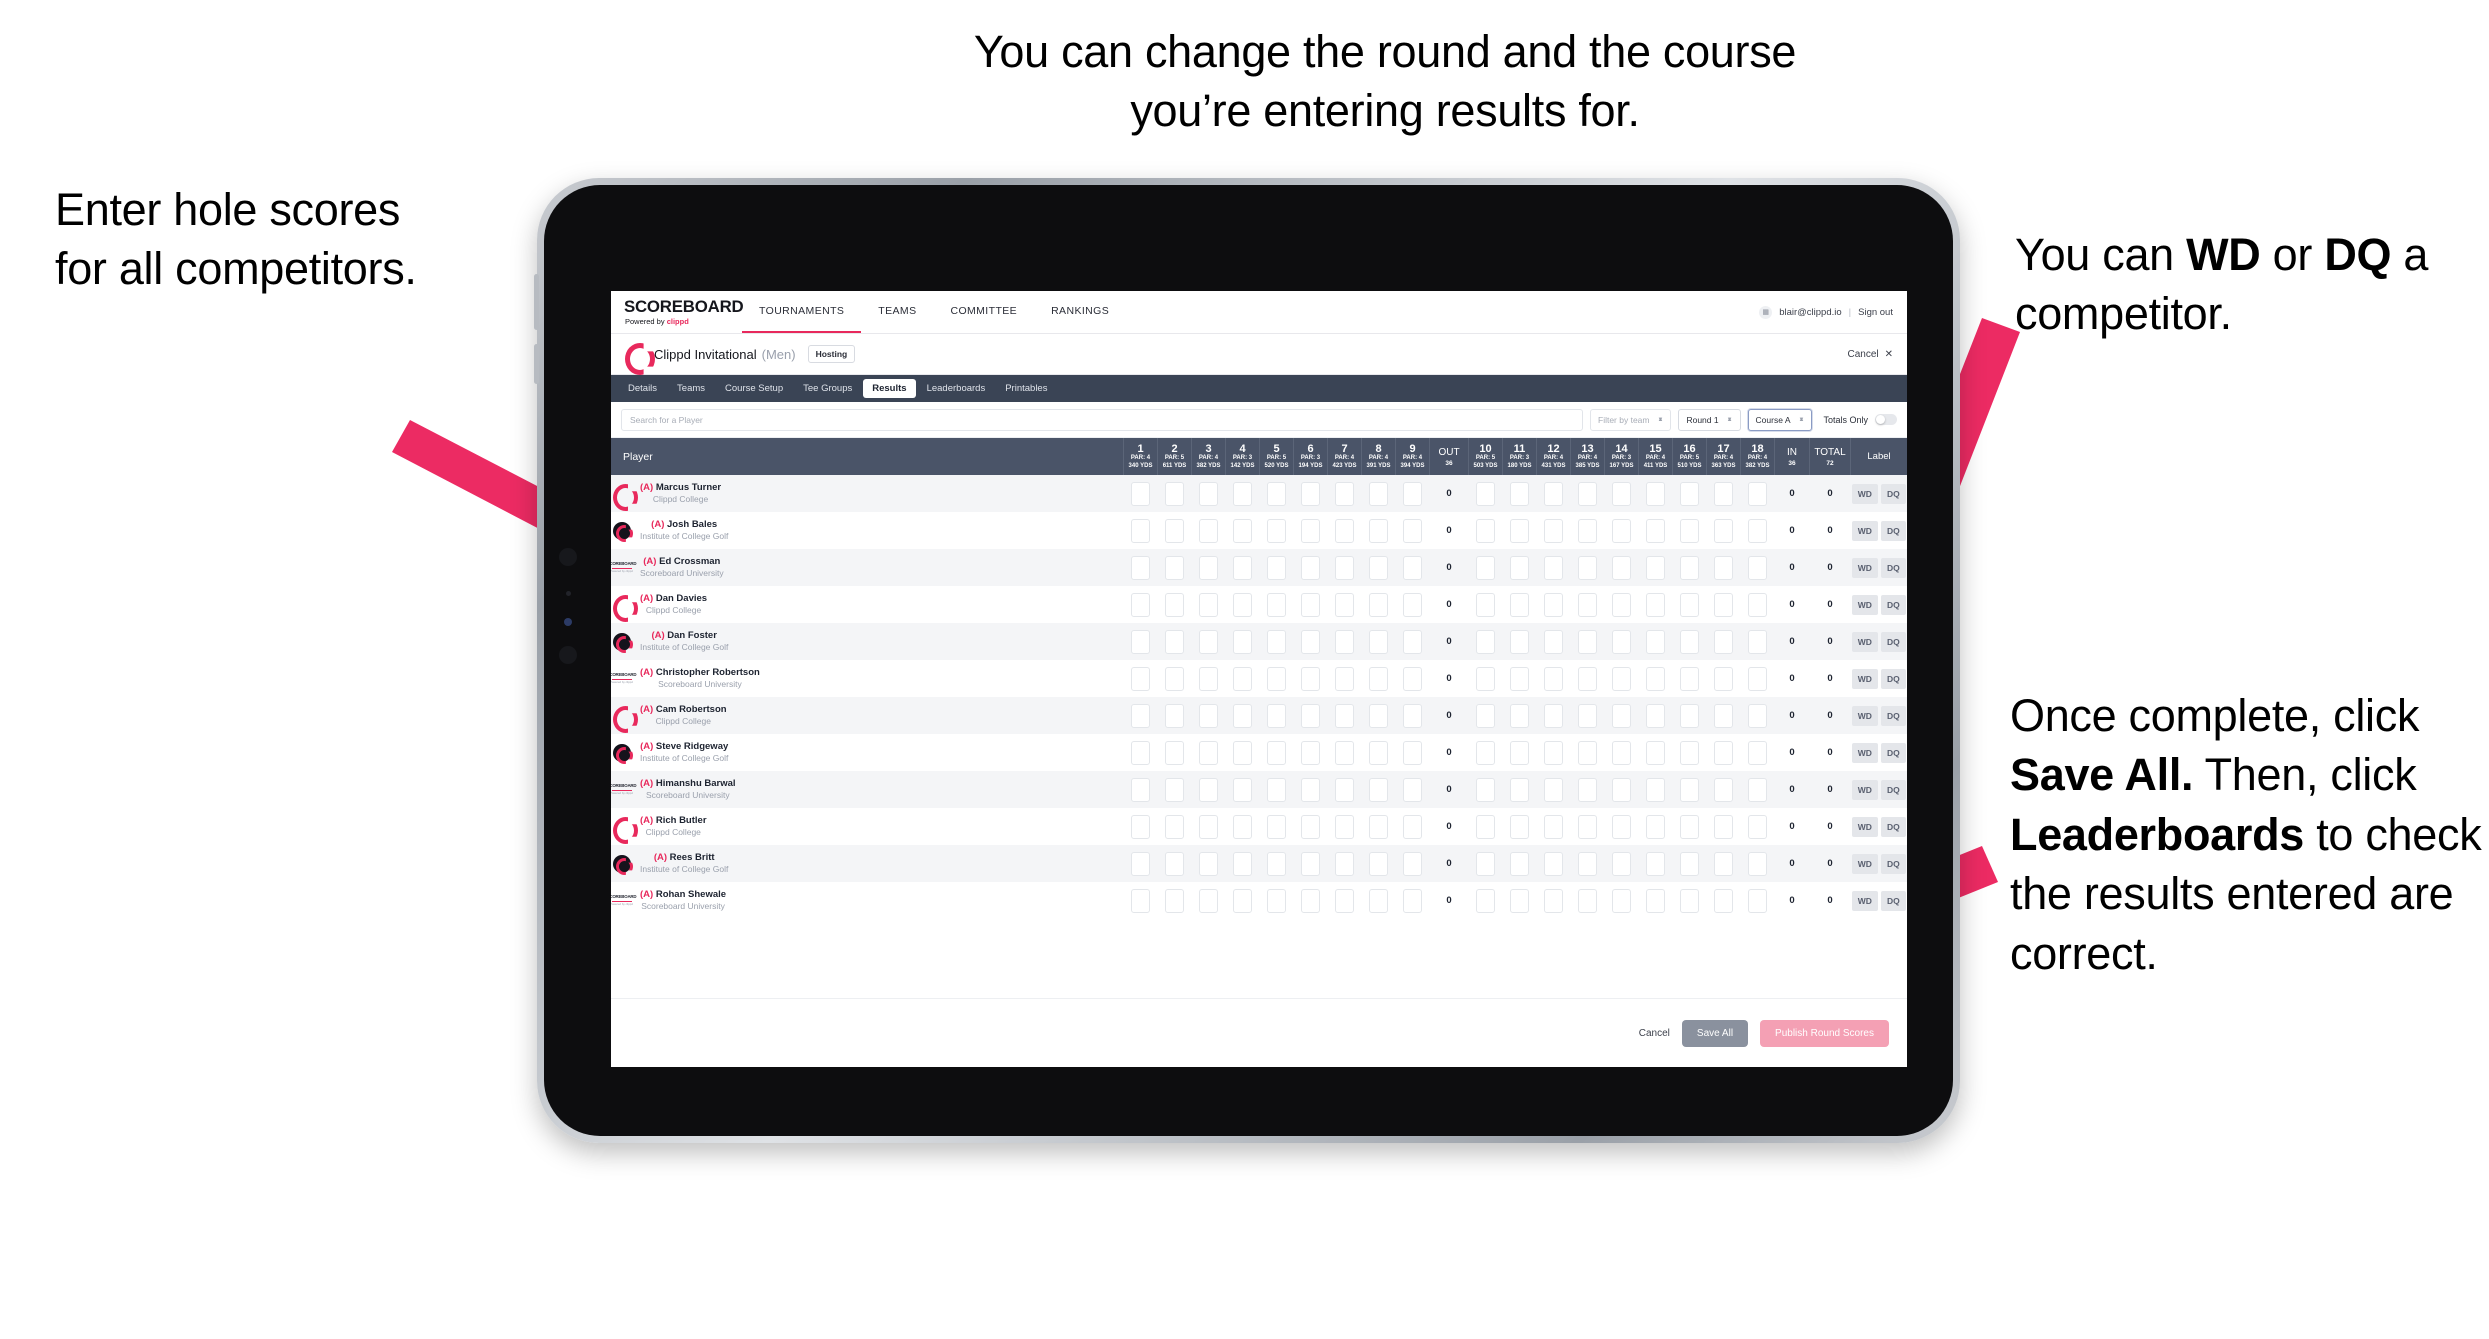 The image size is (2489, 1339). What do you see at coordinates (1715, 1033) in the screenshot?
I see `save-all-button: Save All` at bounding box center [1715, 1033].